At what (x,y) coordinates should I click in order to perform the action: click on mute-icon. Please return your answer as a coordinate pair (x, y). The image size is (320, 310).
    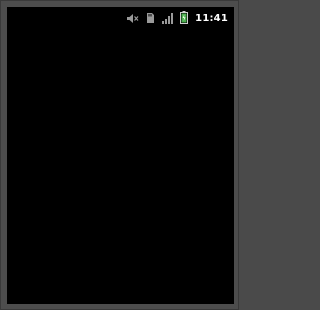
    Looking at the image, I should click on (132, 18).